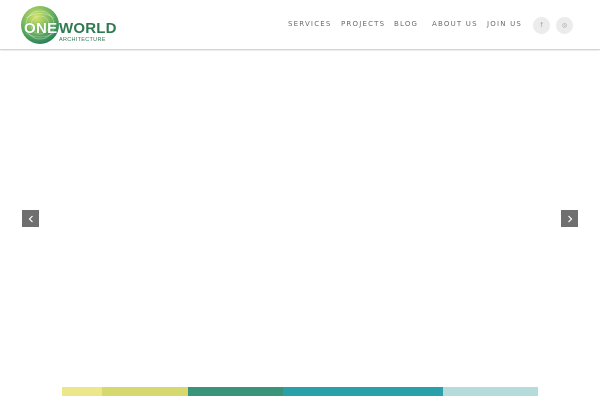 The height and width of the screenshot is (400, 600). Describe the element at coordinates (41, 28) in the screenshot. I see `logo-word-one: ONE` at that location.